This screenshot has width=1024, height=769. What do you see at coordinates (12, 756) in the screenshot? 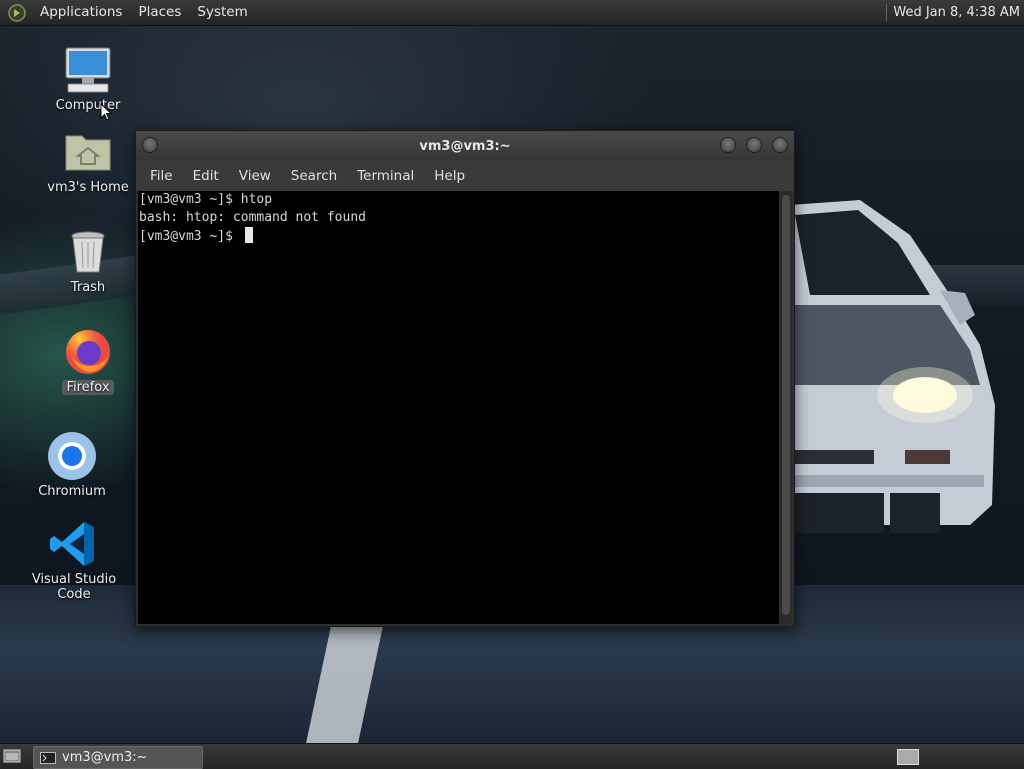
I see `show-desktop-icon` at bounding box center [12, 756].